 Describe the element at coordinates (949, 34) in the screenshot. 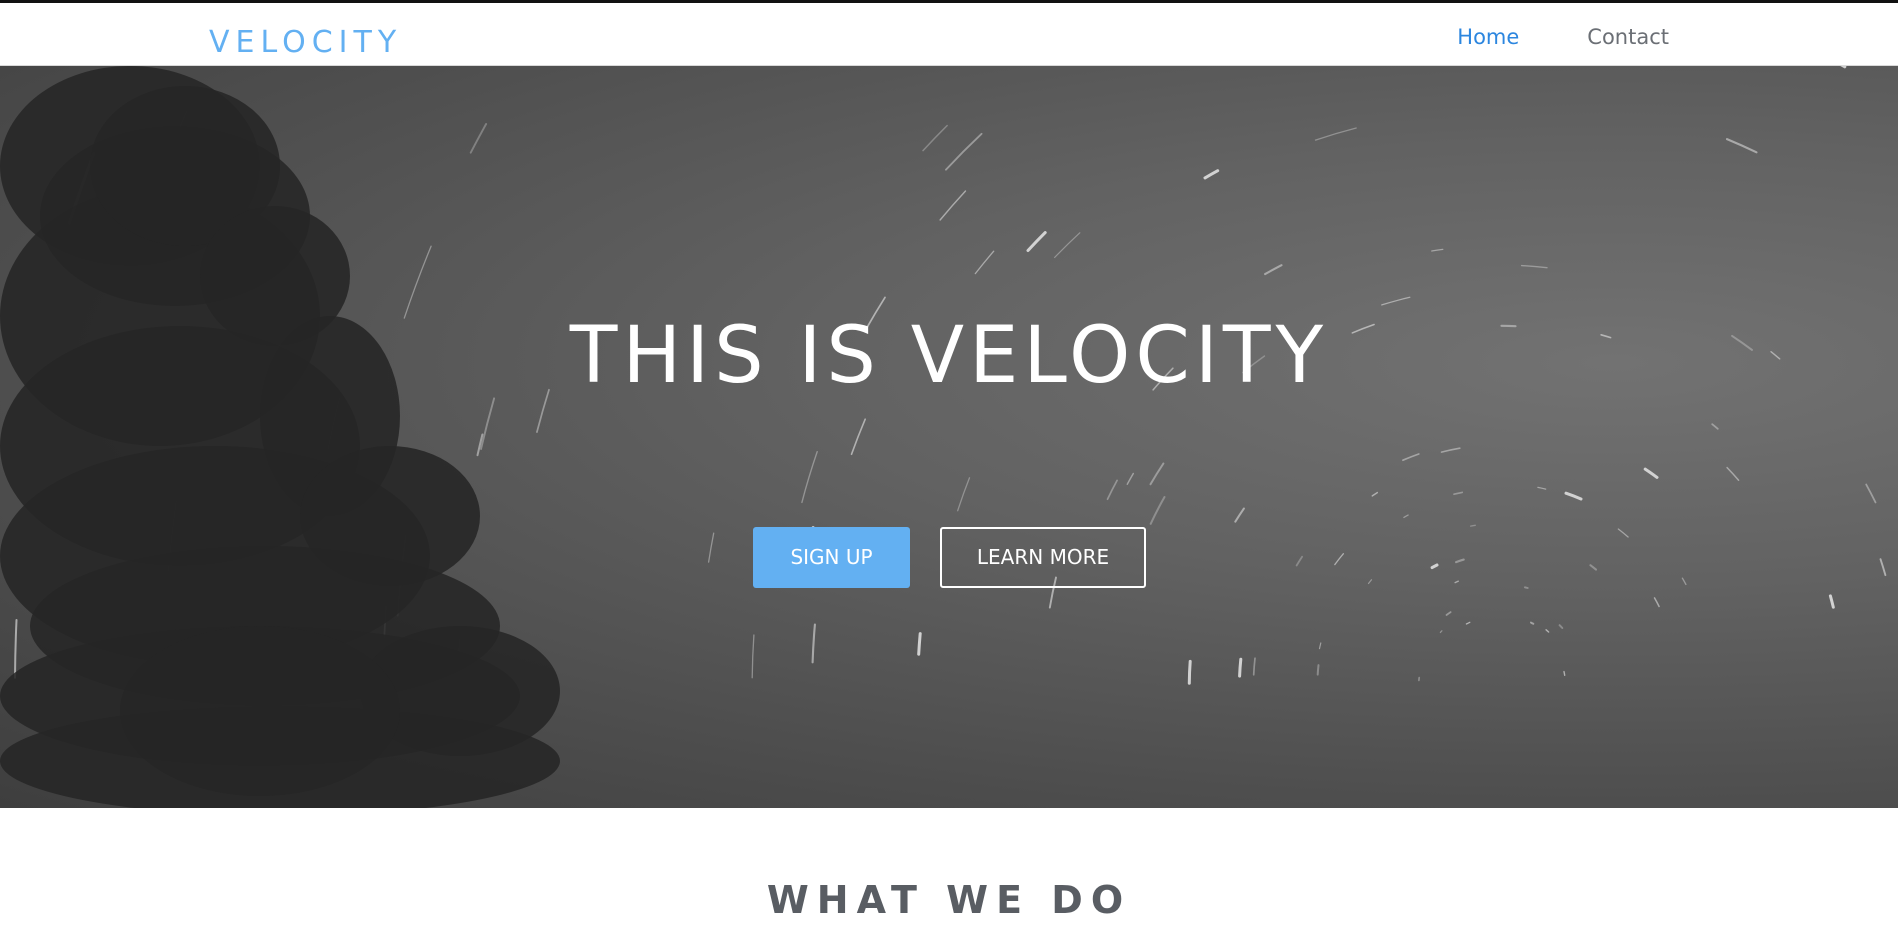

I see `navbar: VELOCITY Home Contact` at that location.